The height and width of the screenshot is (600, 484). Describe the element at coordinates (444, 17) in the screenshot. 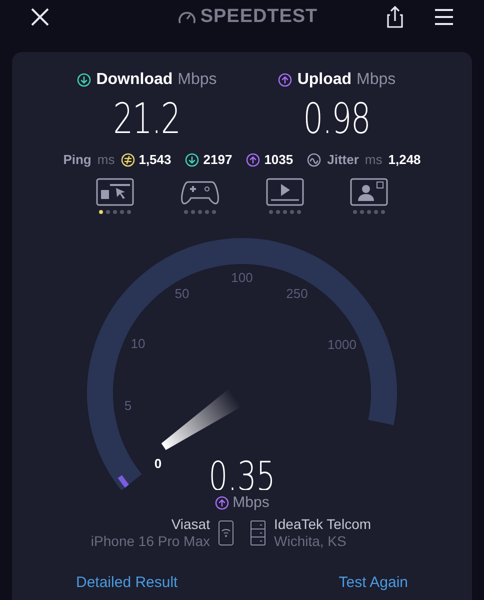

I see `menu-icon` at that location.